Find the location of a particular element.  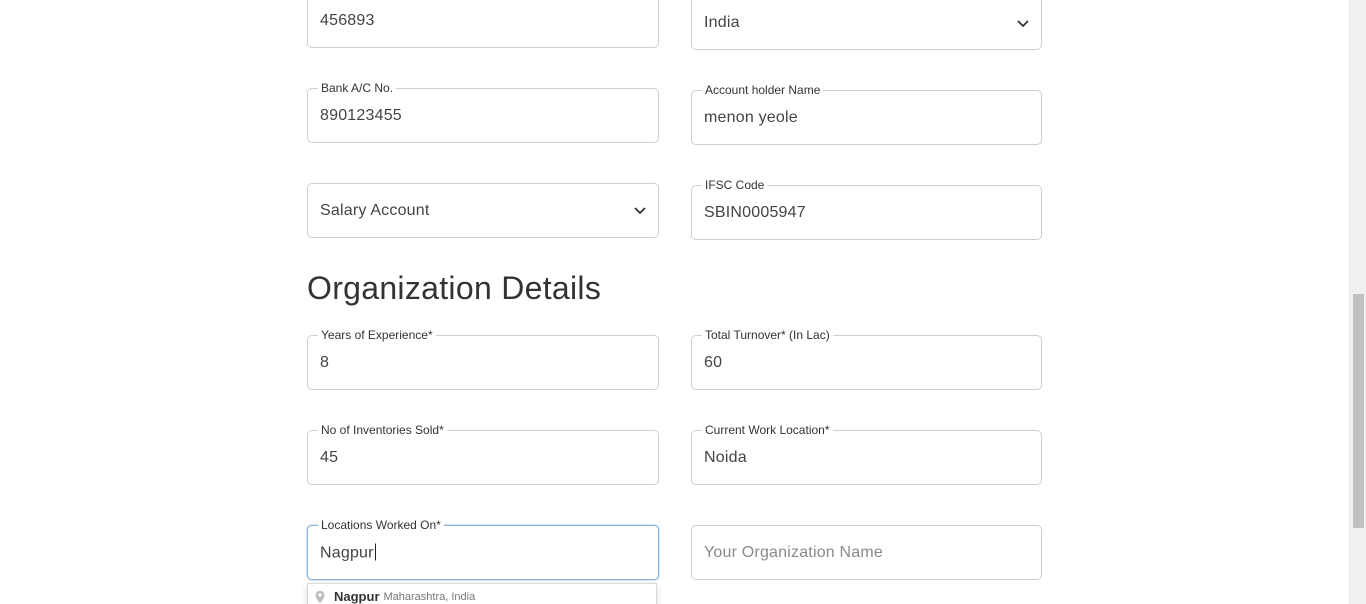

page-scrollbar is located at coordinates (1357, 302).